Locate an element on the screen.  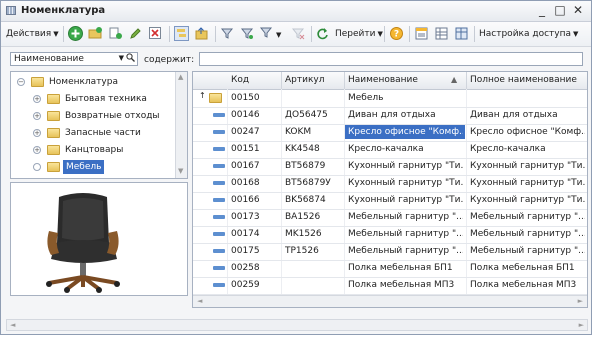
cell-article: TP1526 is located at coordinates (302, 251).